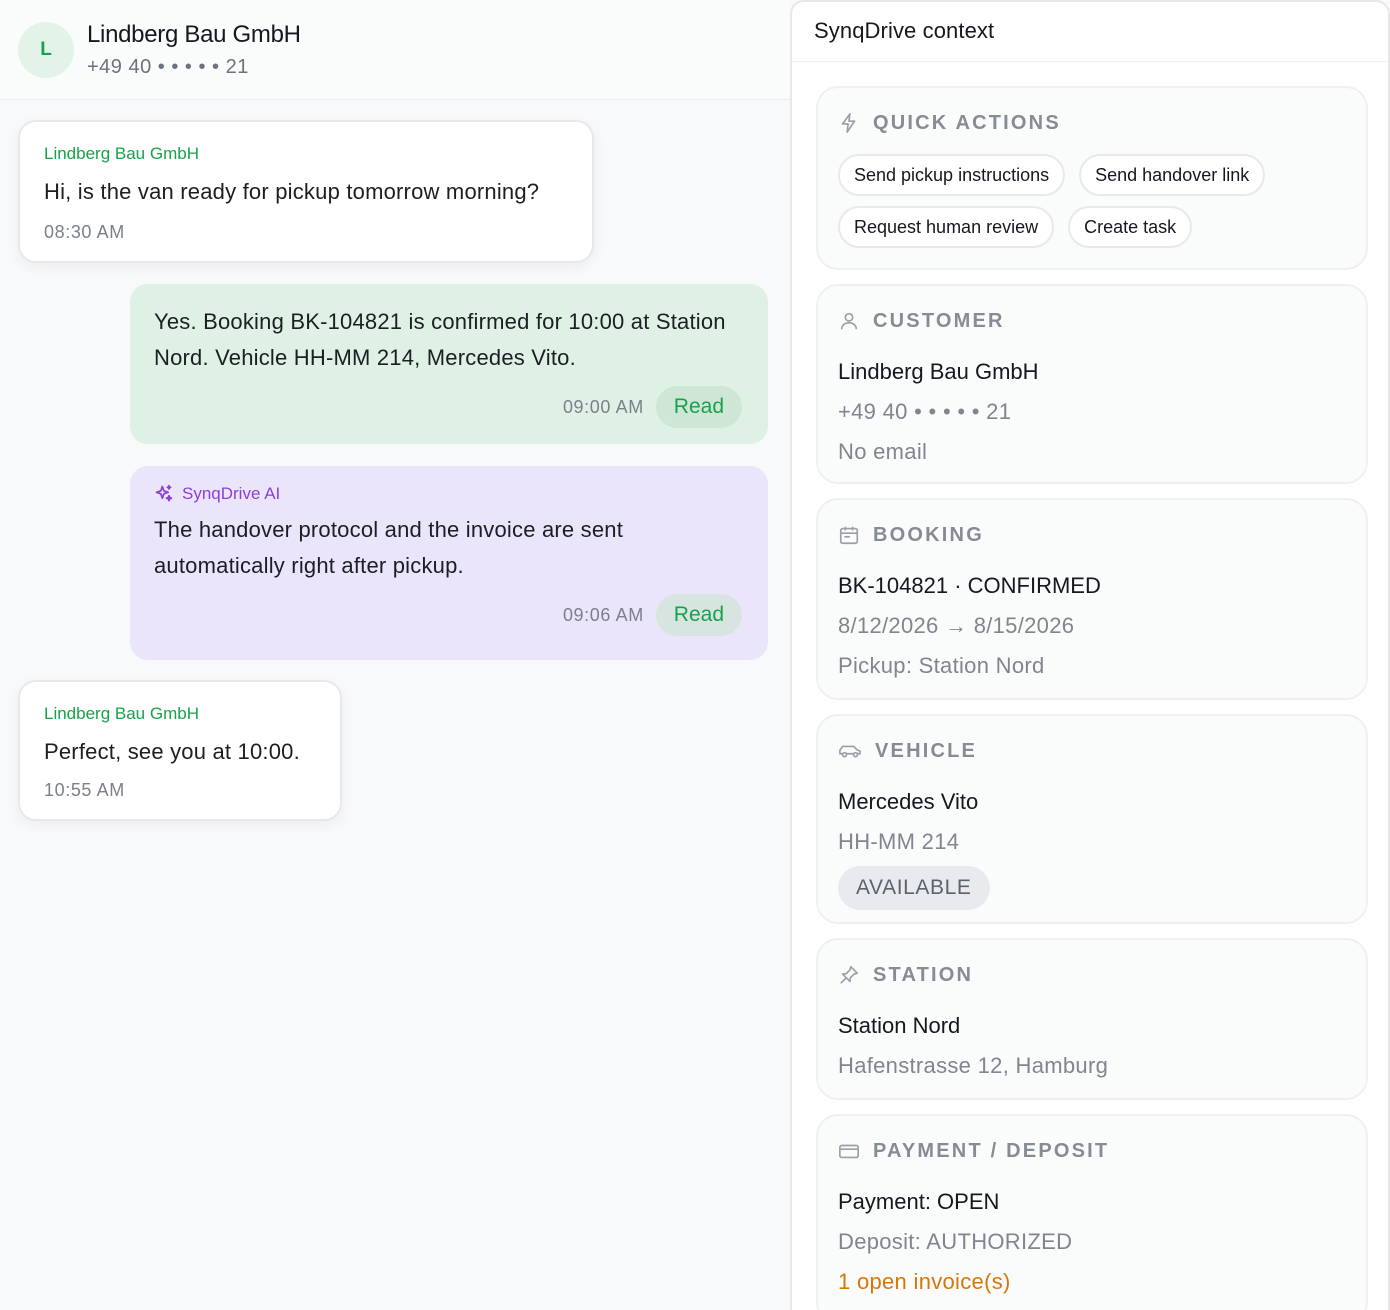  I want to click on card-header: PAYMENT / DEPOSIT, so click(1092, 1151).